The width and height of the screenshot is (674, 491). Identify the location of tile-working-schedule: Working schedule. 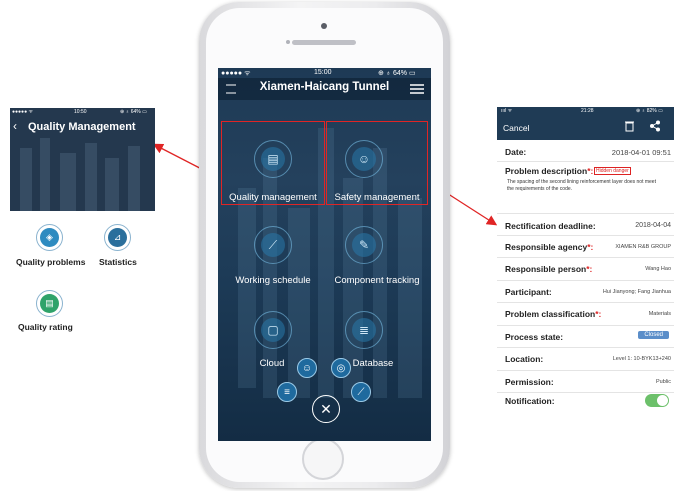
(273, 280).